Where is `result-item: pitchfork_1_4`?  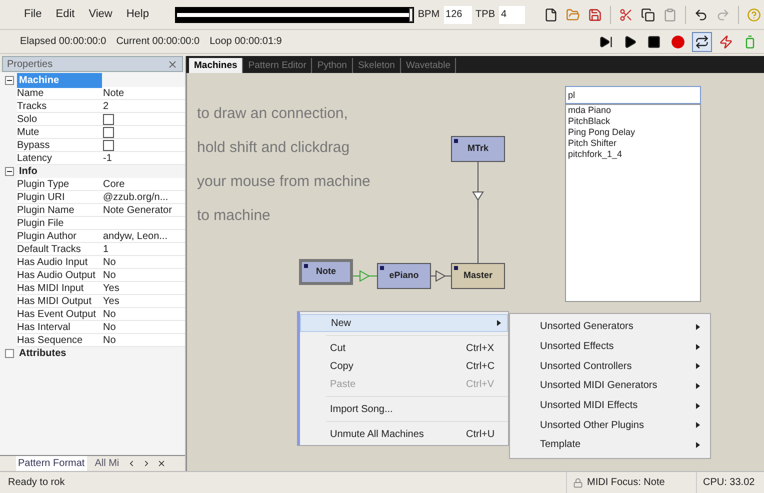
result-item: pitchfork_1_4 is located at coordinates (633, 154).